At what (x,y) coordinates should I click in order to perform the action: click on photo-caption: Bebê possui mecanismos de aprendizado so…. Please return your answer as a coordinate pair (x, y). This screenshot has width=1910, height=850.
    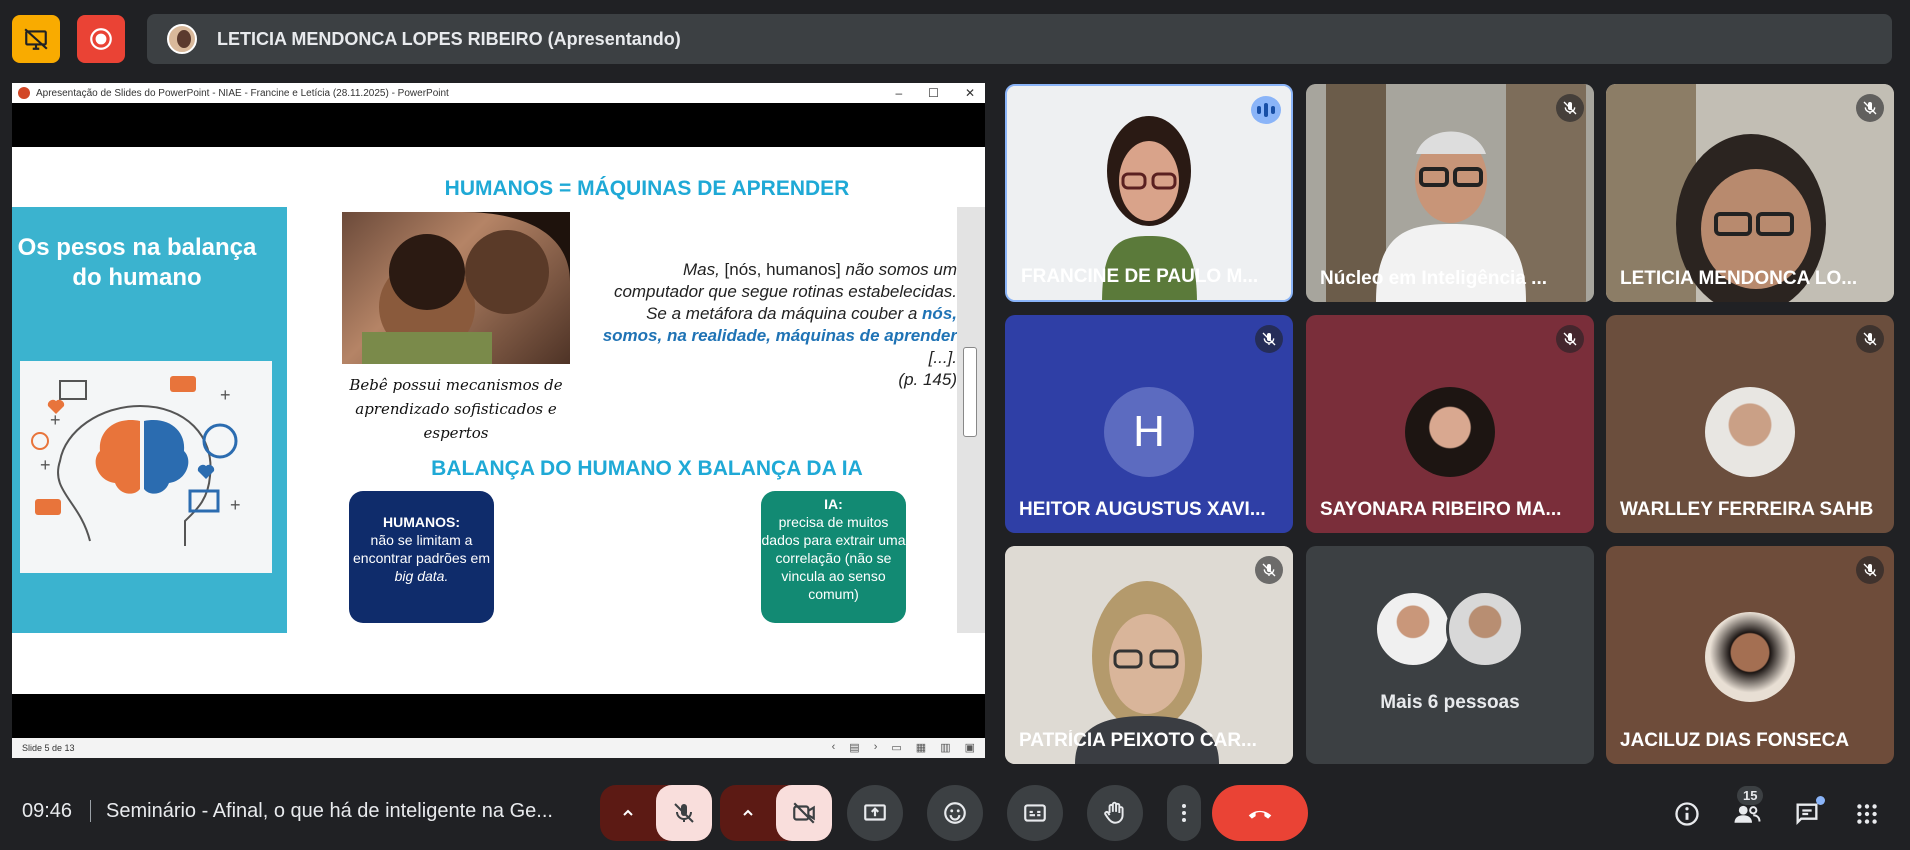
    Looking at the image, I should click on (456, 409).